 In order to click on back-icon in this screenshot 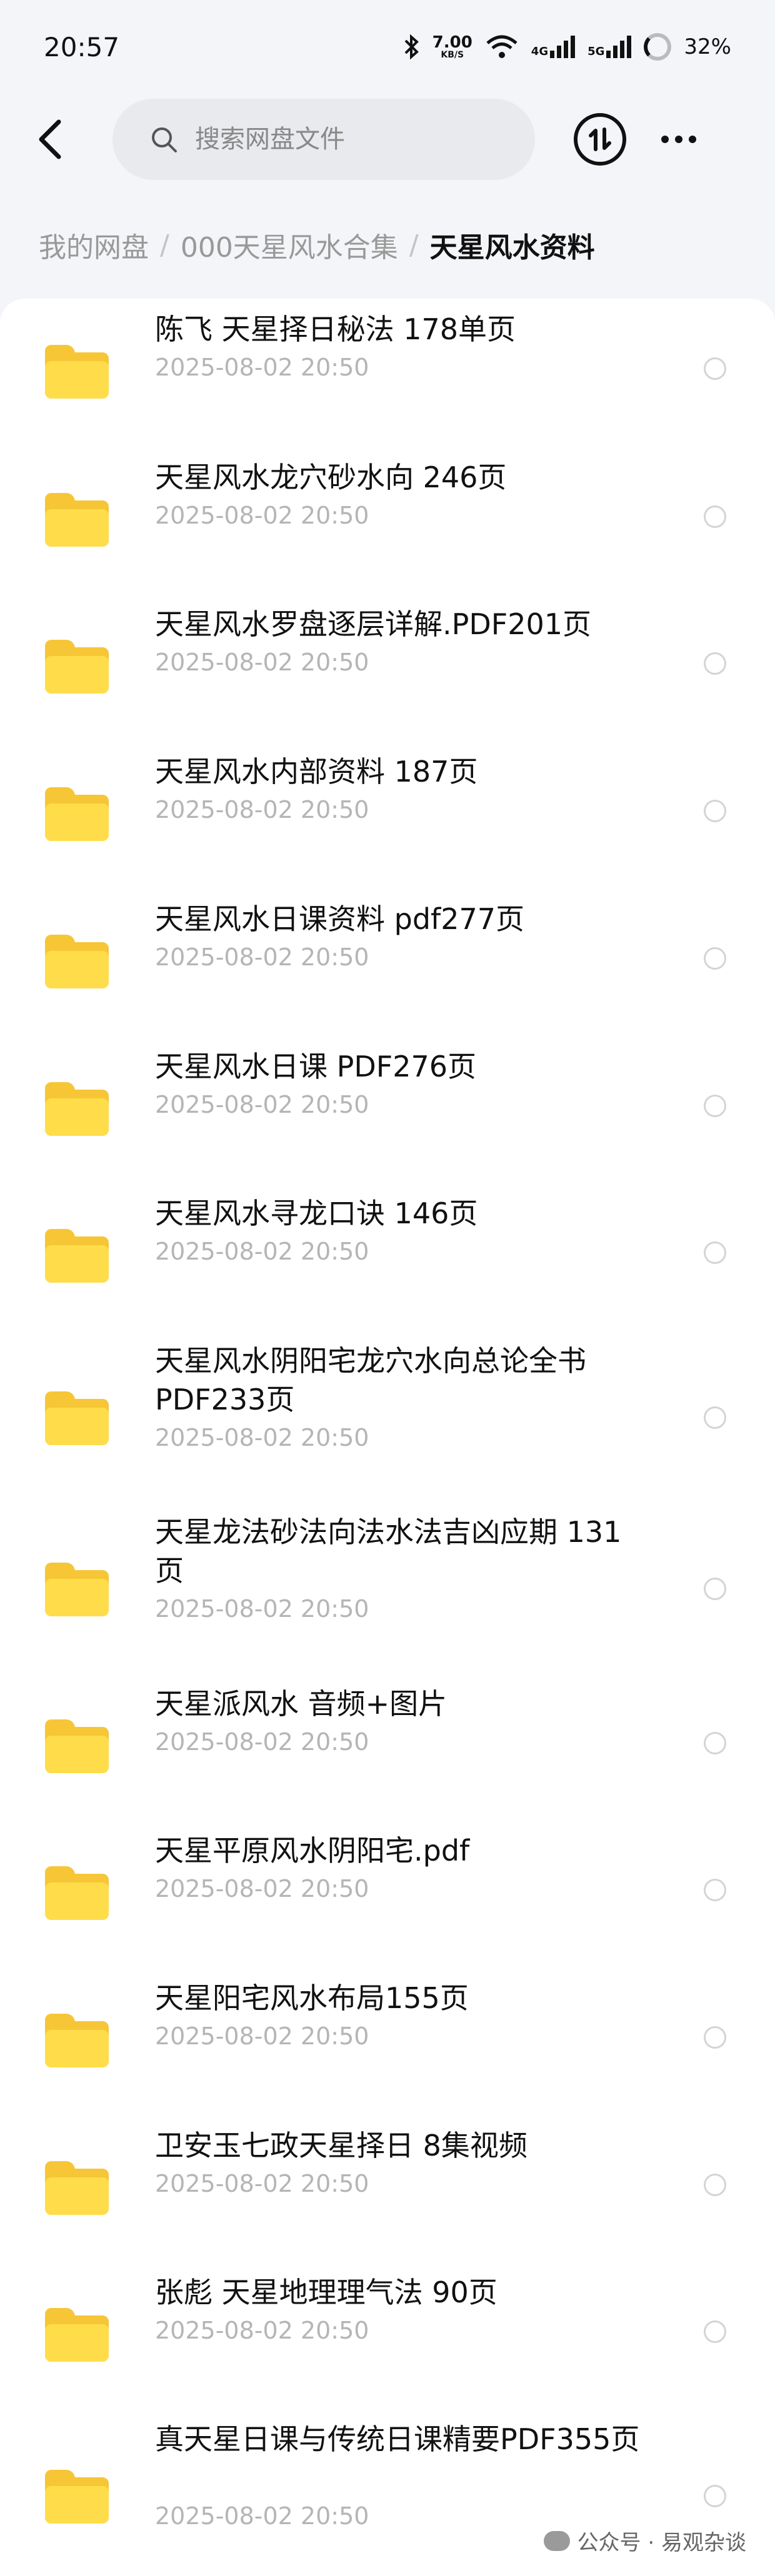, I will do `click(50, 139)`.